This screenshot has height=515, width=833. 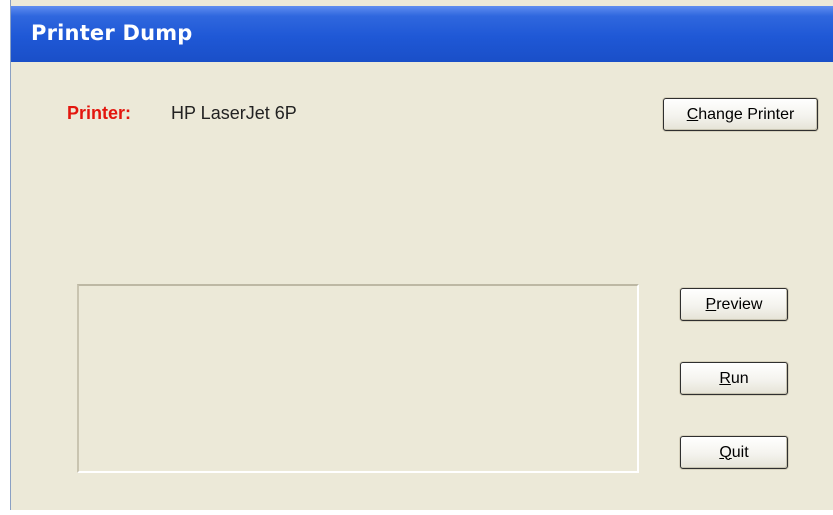 What do you see at coordinates (112, 33) in the screenshot?
I see `window-title: Printer Dump` at bounding box center [112, 33].